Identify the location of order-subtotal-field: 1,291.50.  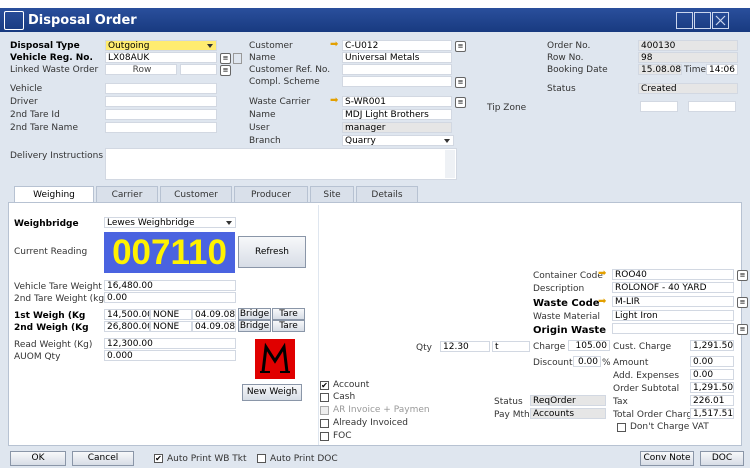
(712, 387).